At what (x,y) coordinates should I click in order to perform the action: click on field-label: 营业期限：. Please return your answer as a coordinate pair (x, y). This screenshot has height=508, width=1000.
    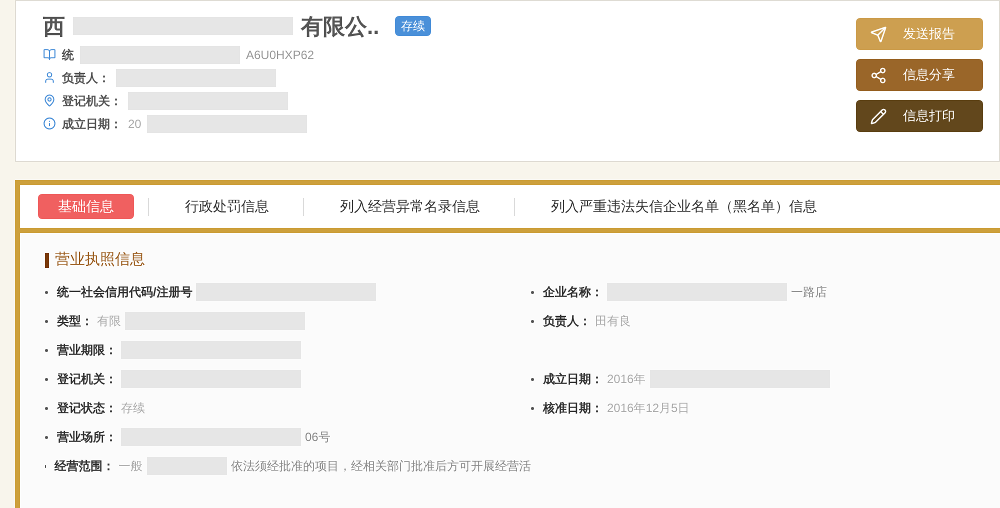
    Looking at the image, I should click on (87, 350).